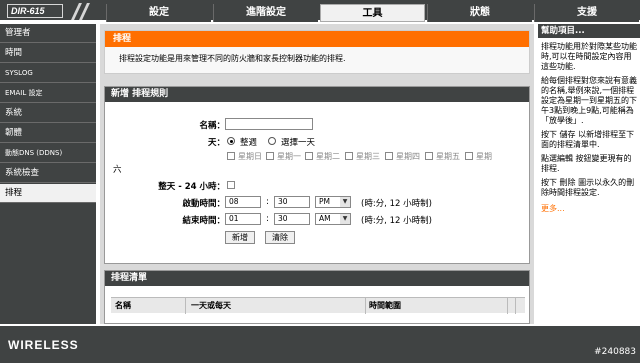 Image resolution: width=640 pixels, height=363 pixels. I want to click on day-checkbox-tue, so click(309, 156).